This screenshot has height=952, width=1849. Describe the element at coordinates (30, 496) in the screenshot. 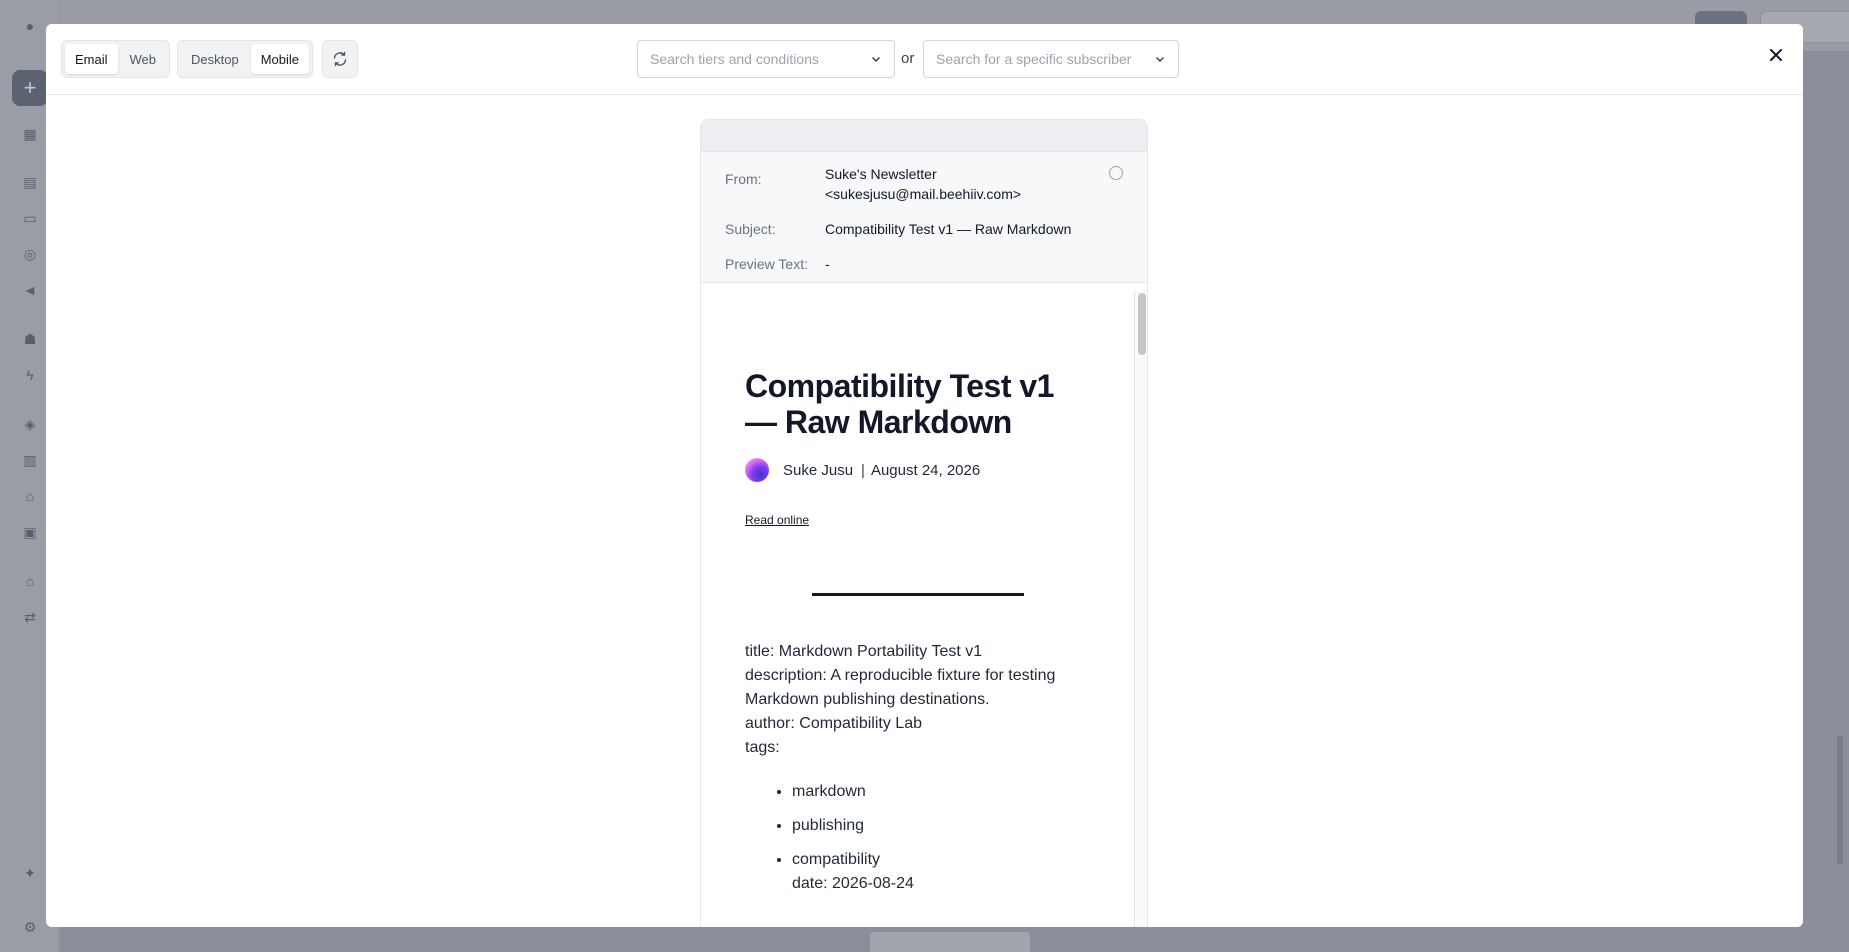

I see `grow-icon: ⌂` at that location.